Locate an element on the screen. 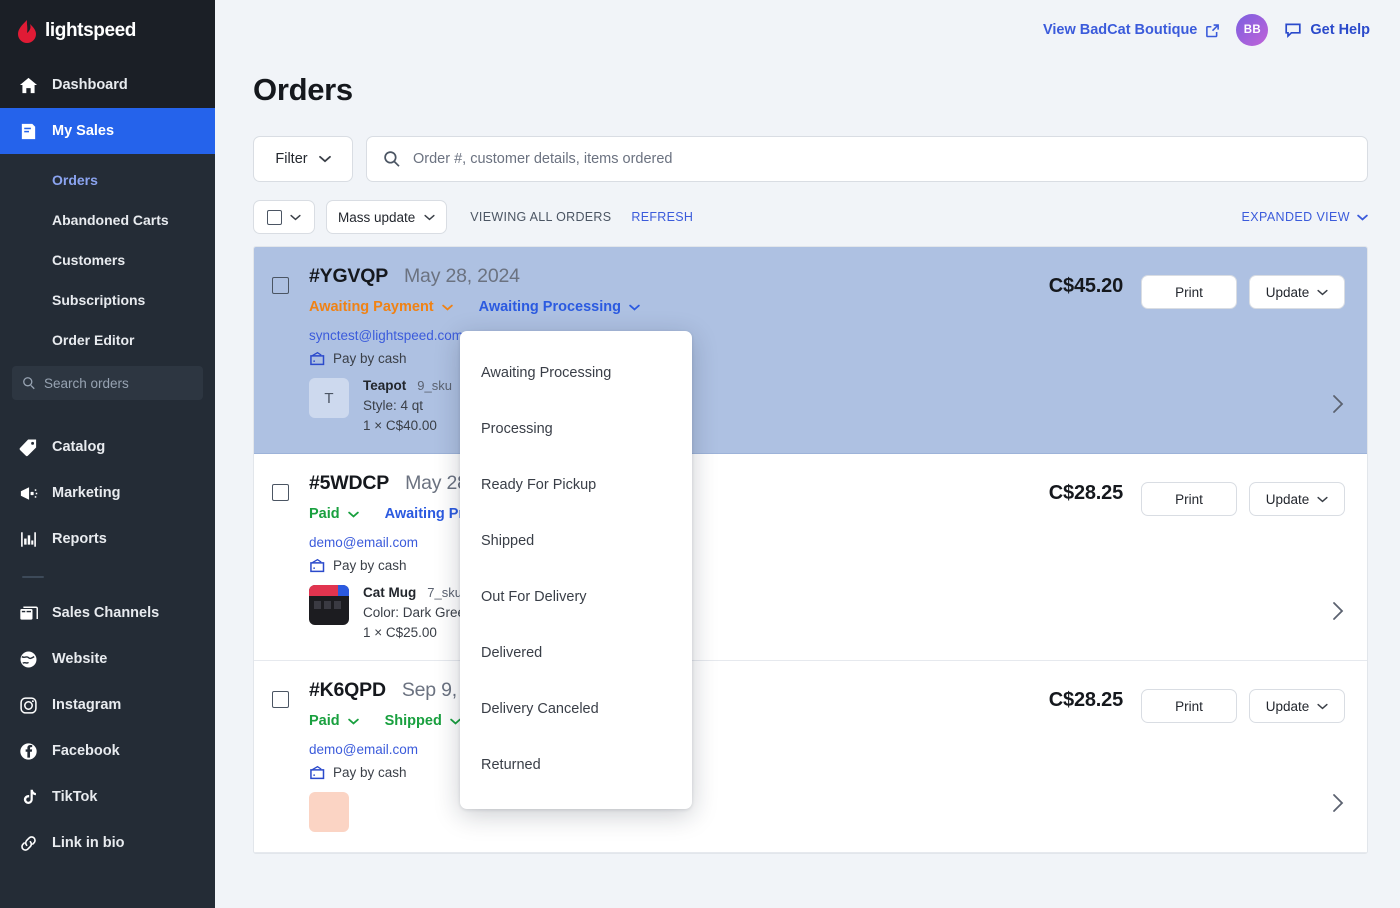 The width and height of the screenshot is (1400, 908). order-id: #YGVQP is located at coordinates (348, 276).